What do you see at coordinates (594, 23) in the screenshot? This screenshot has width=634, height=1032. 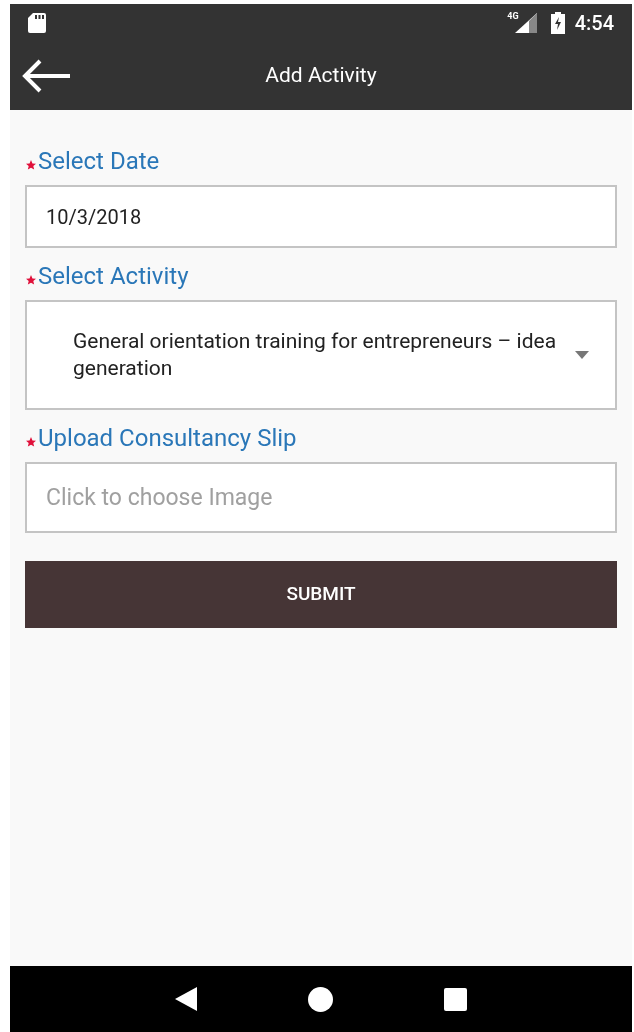 I see `clock-time: 4:54` at bounding box center [594, 23].